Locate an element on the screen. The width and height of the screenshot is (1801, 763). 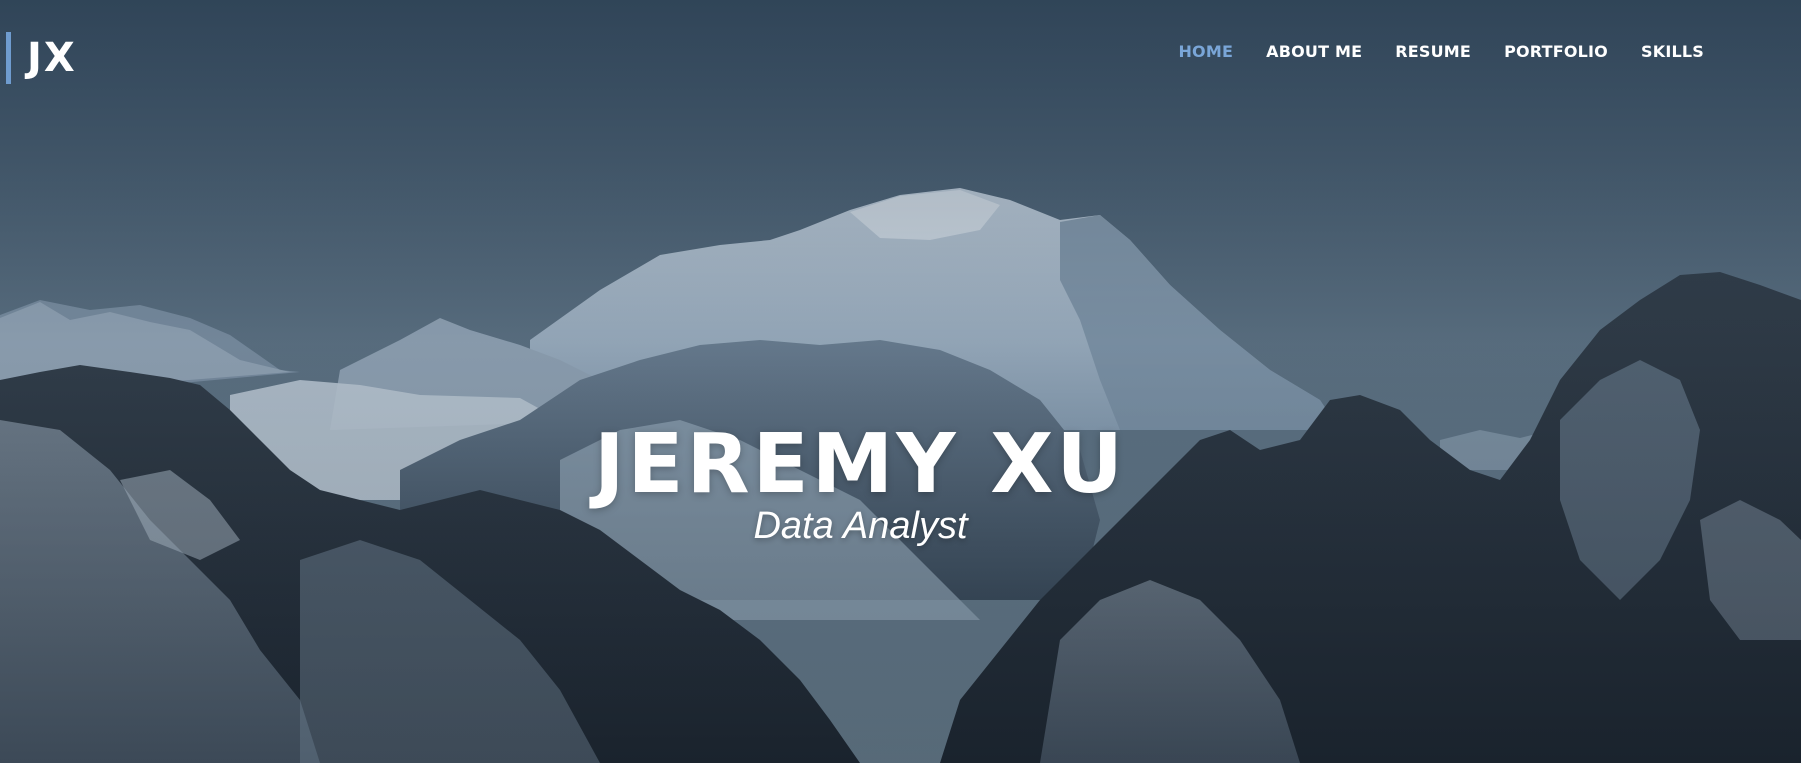
hero-name-heading: JEREMY XU is located at coordinates (859, 464).